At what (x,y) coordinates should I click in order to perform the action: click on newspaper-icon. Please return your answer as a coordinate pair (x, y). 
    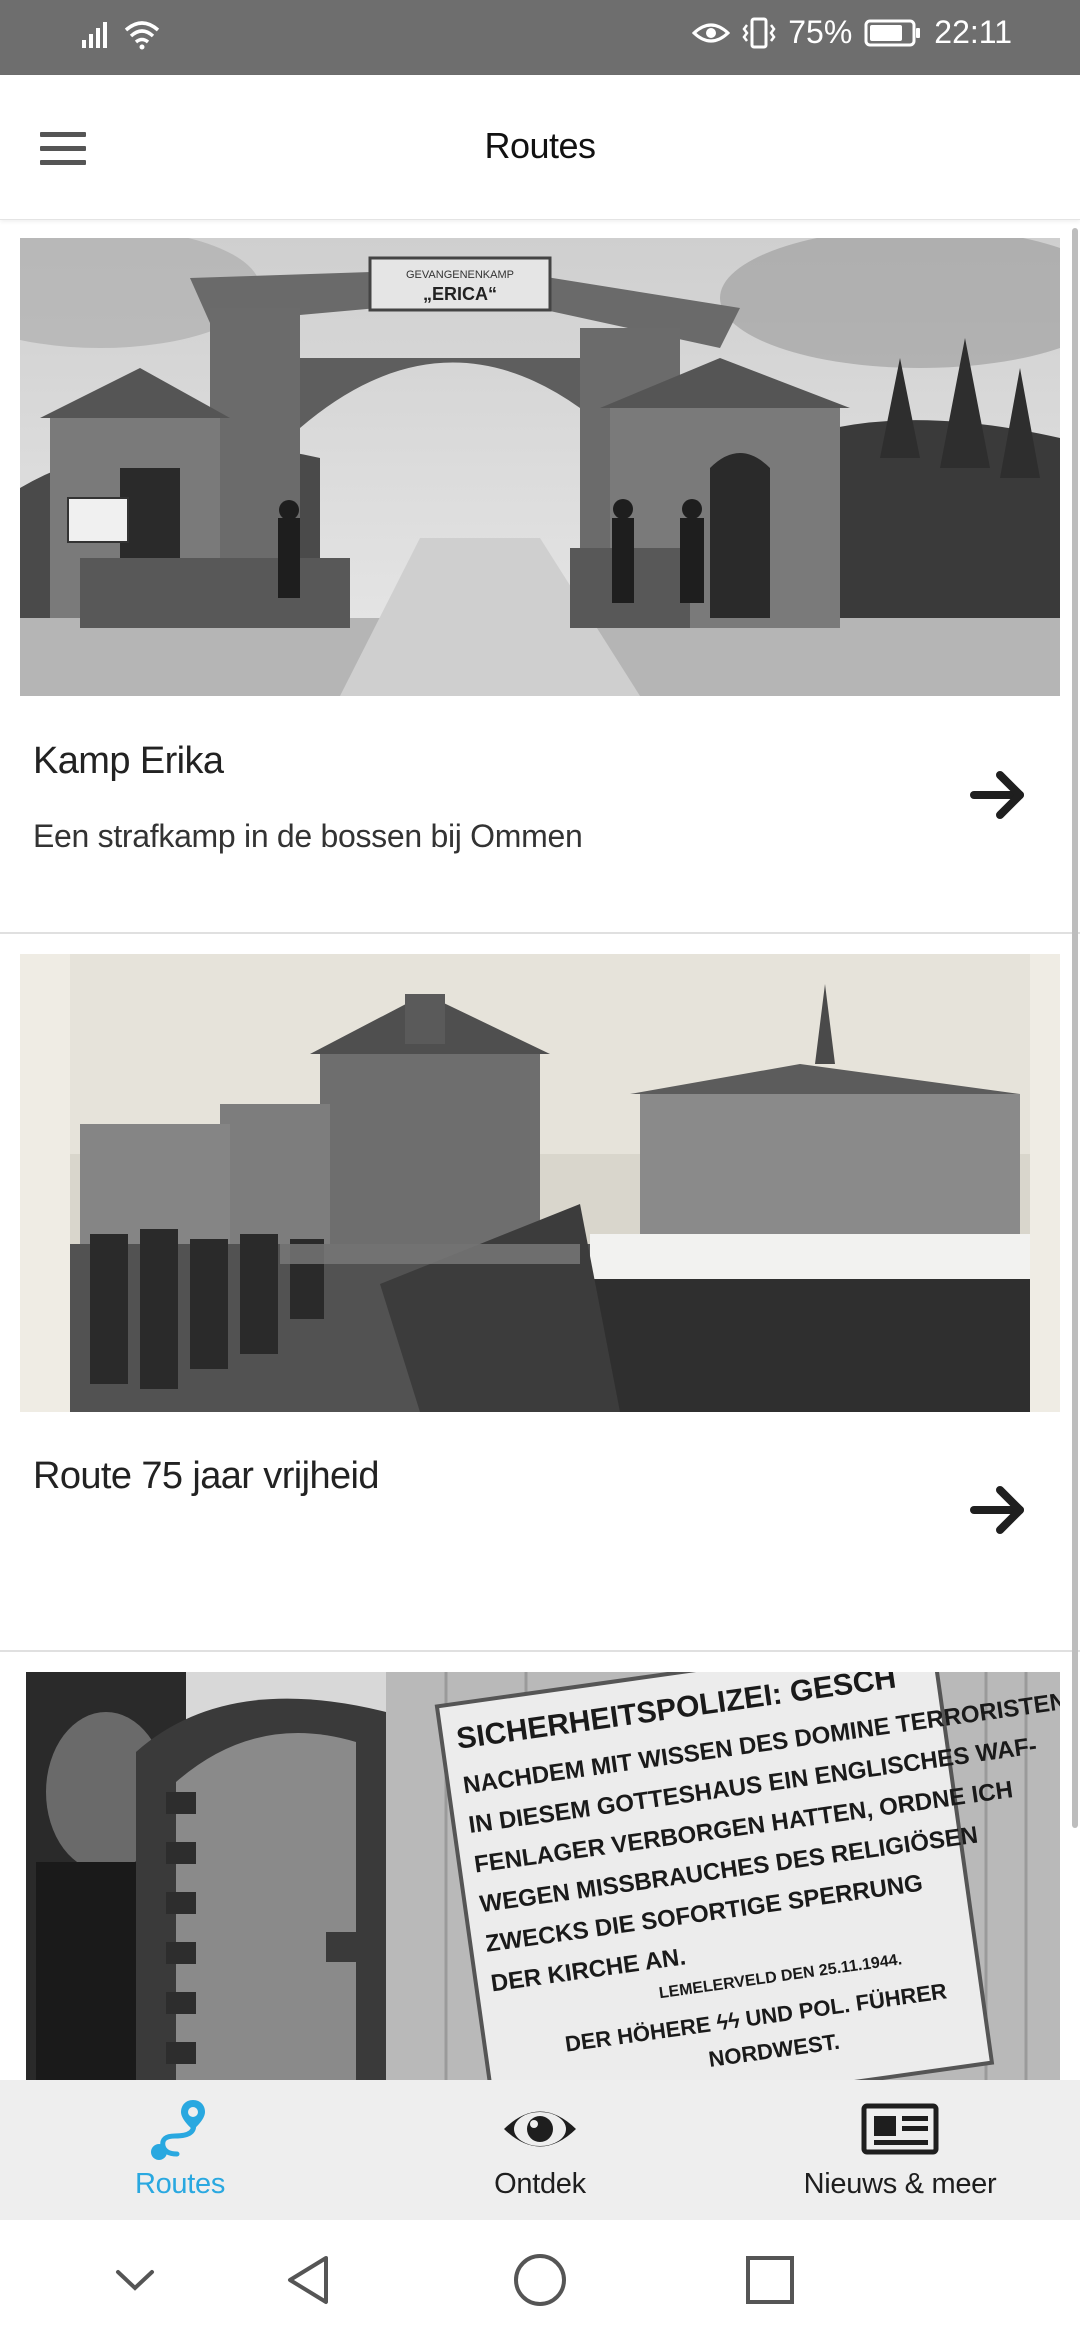
    Looking at the image, I should click on (900, 2129).